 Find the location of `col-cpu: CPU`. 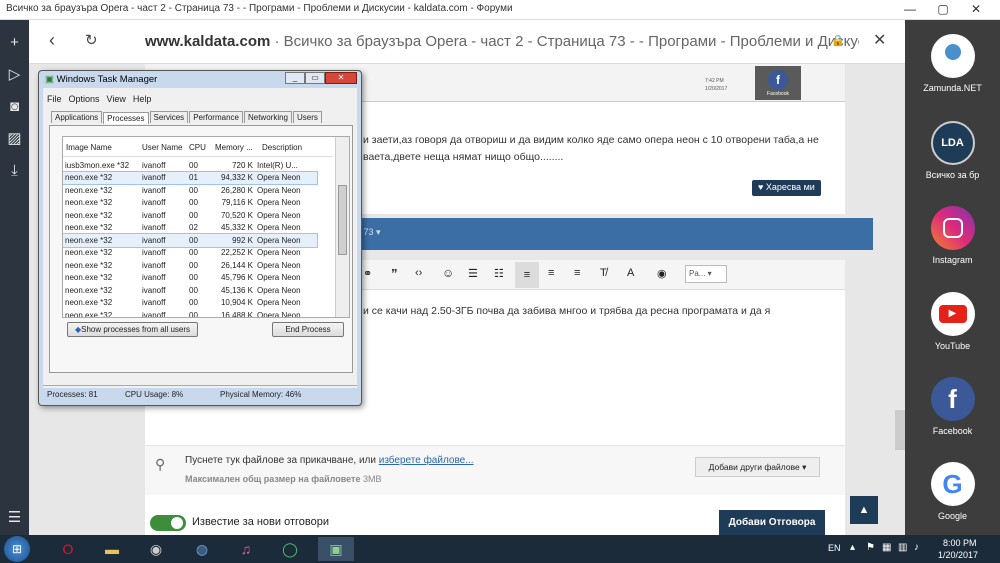

col-cpu: CPU is located at coordinates (197, 147).